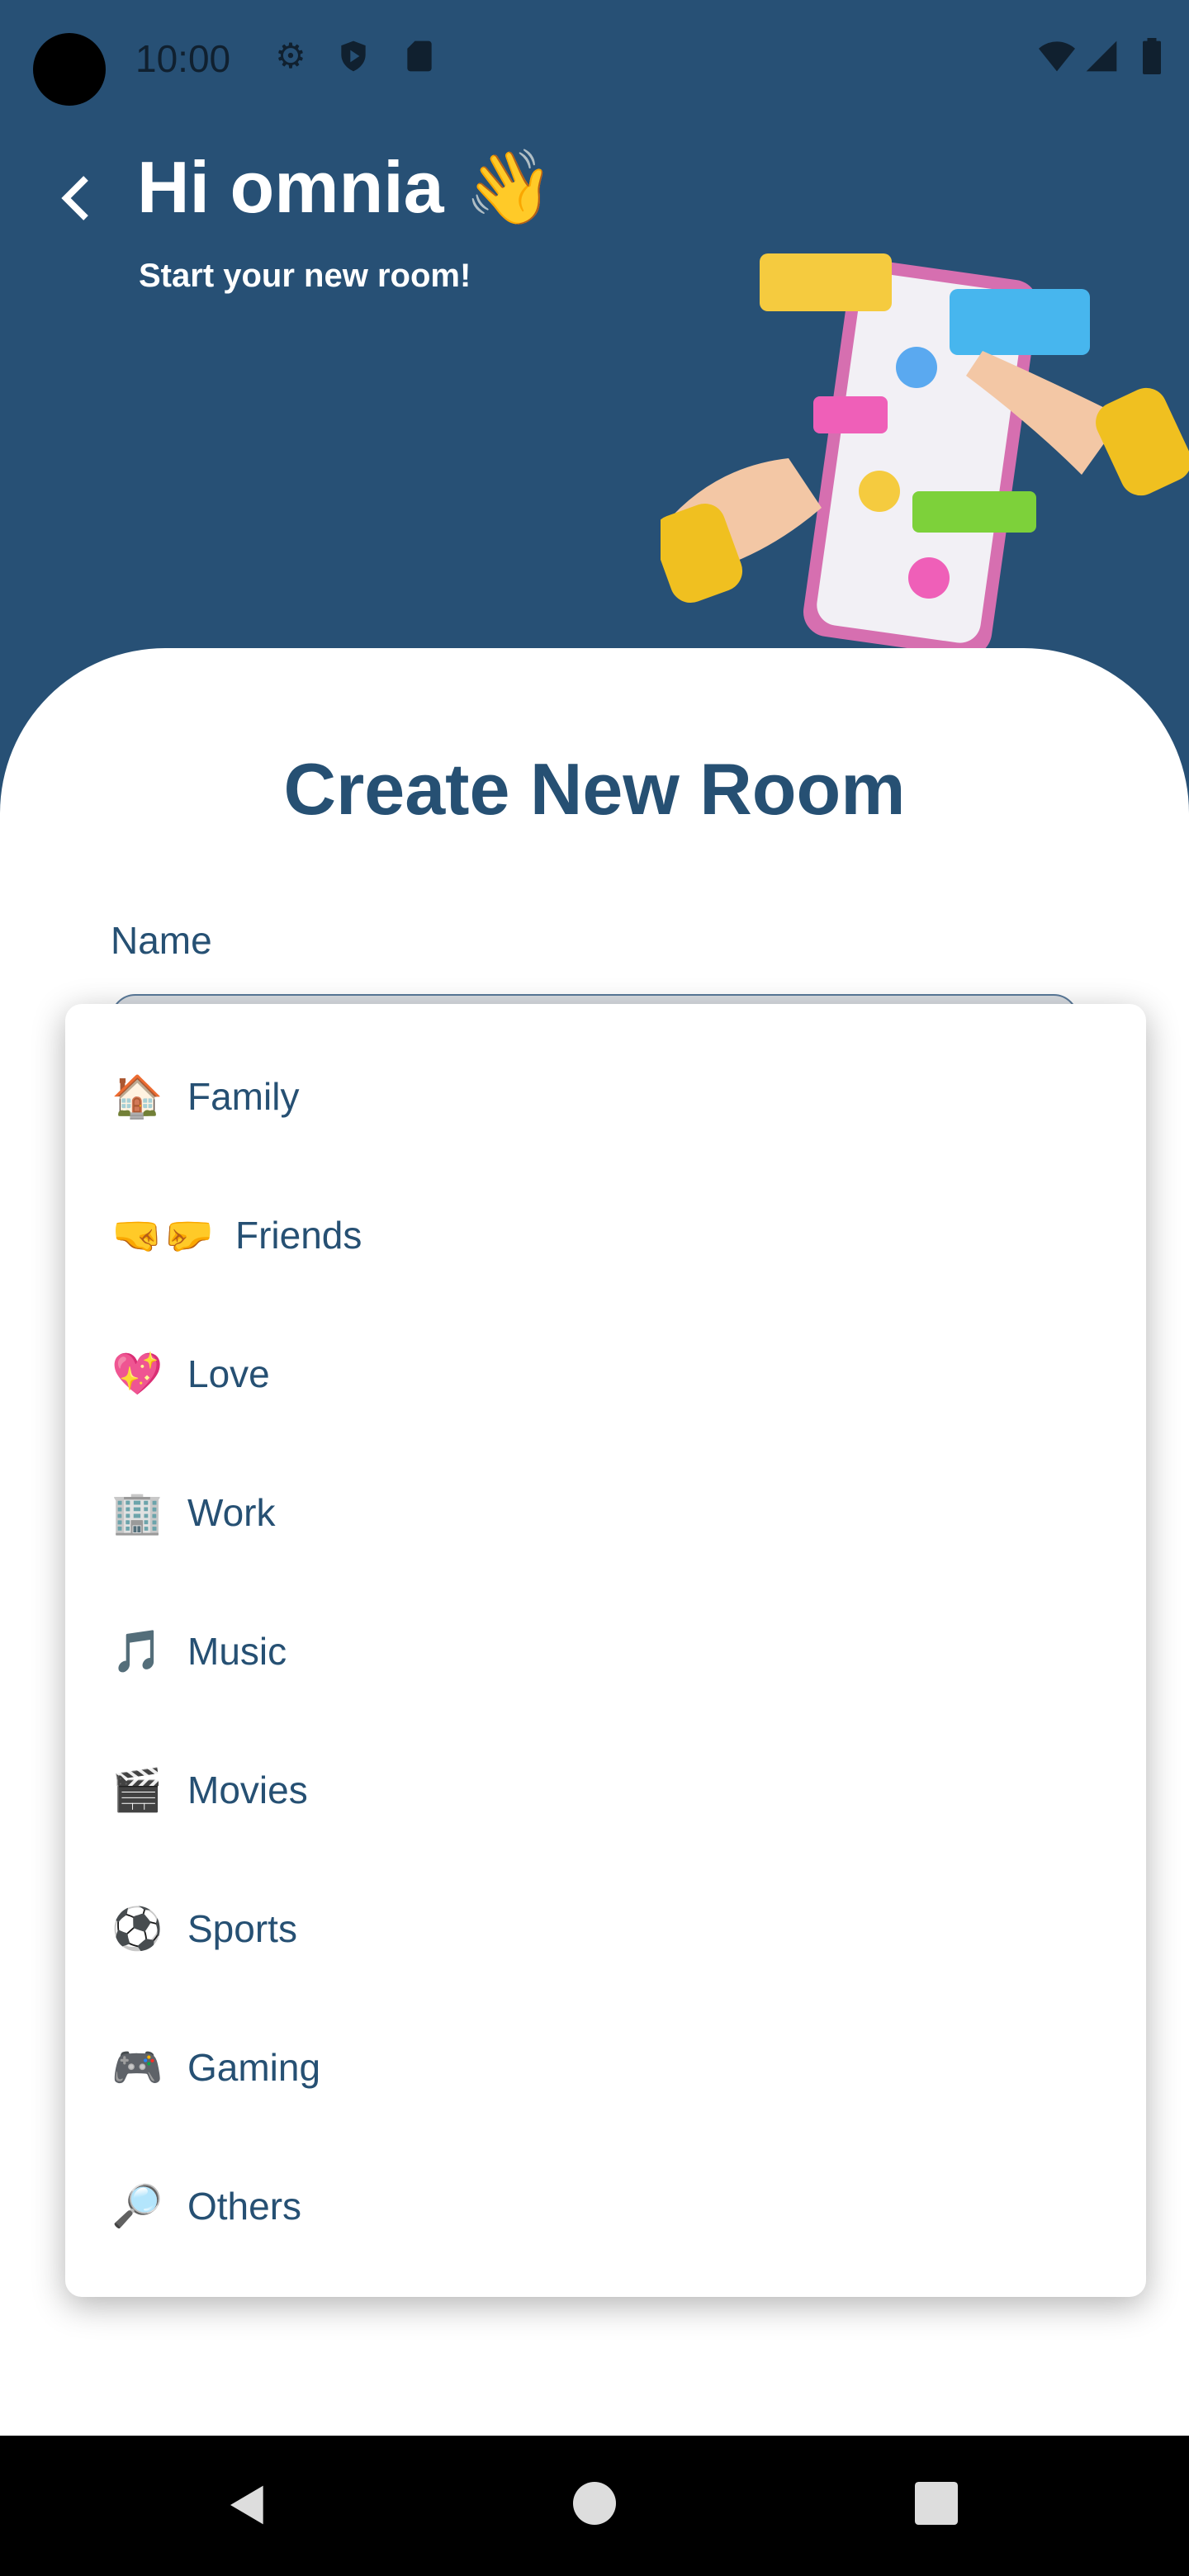  What do you see at coordinates (231, 1512) in the screenshot?
I see `menu-item-label: Work` at bounding box center [231, 1512].